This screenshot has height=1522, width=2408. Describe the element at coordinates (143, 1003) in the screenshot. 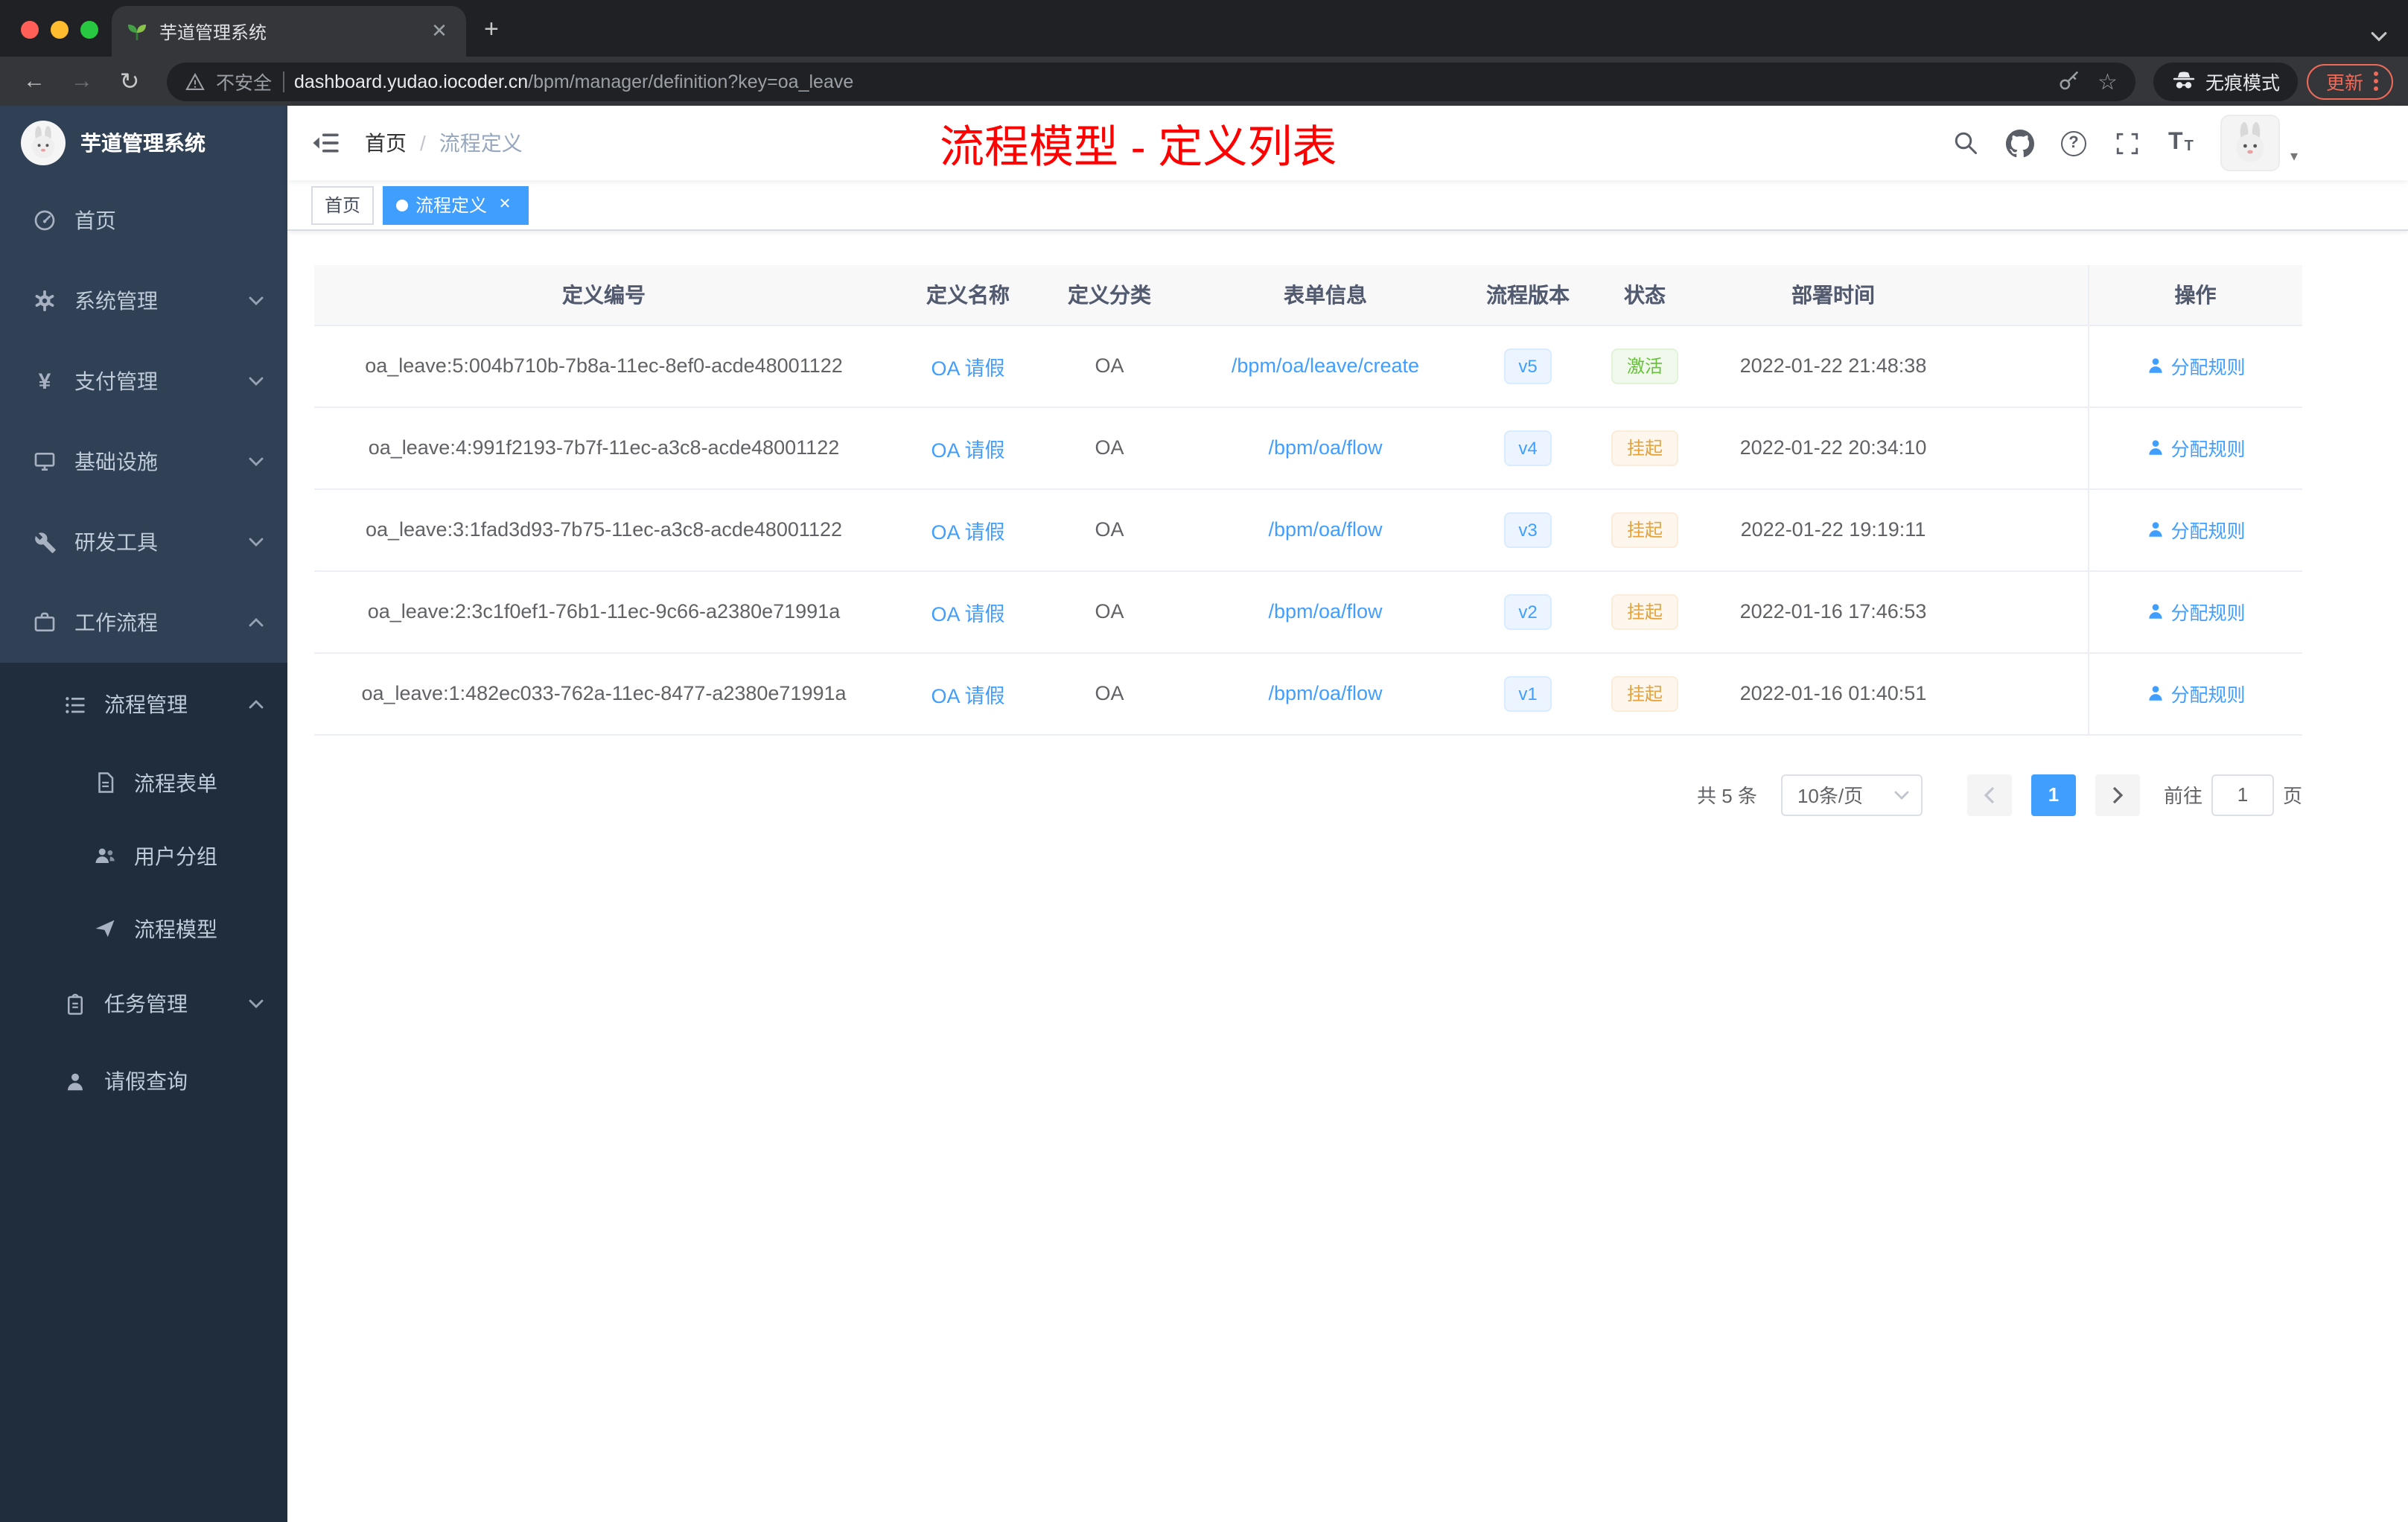

I see `sidebar-item-task-management: 任务管理` at that location.